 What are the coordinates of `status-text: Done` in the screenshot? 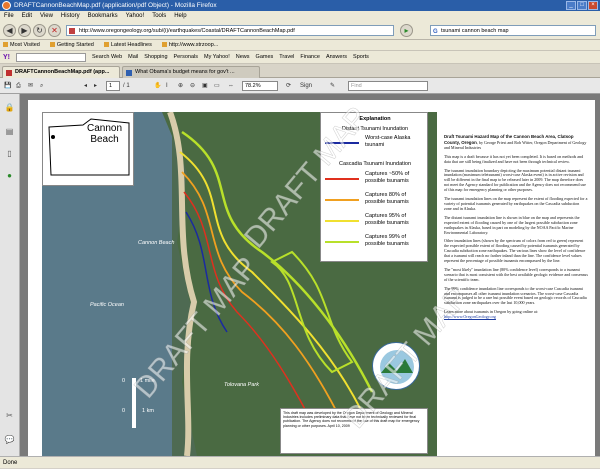 It's located at (10, 463).